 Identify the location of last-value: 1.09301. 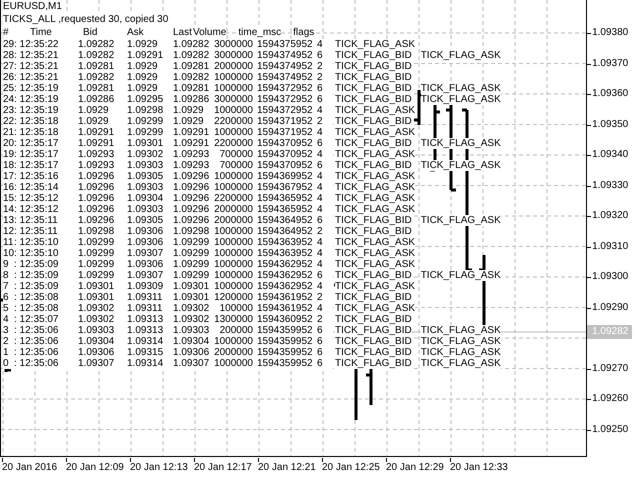
(192, 297).